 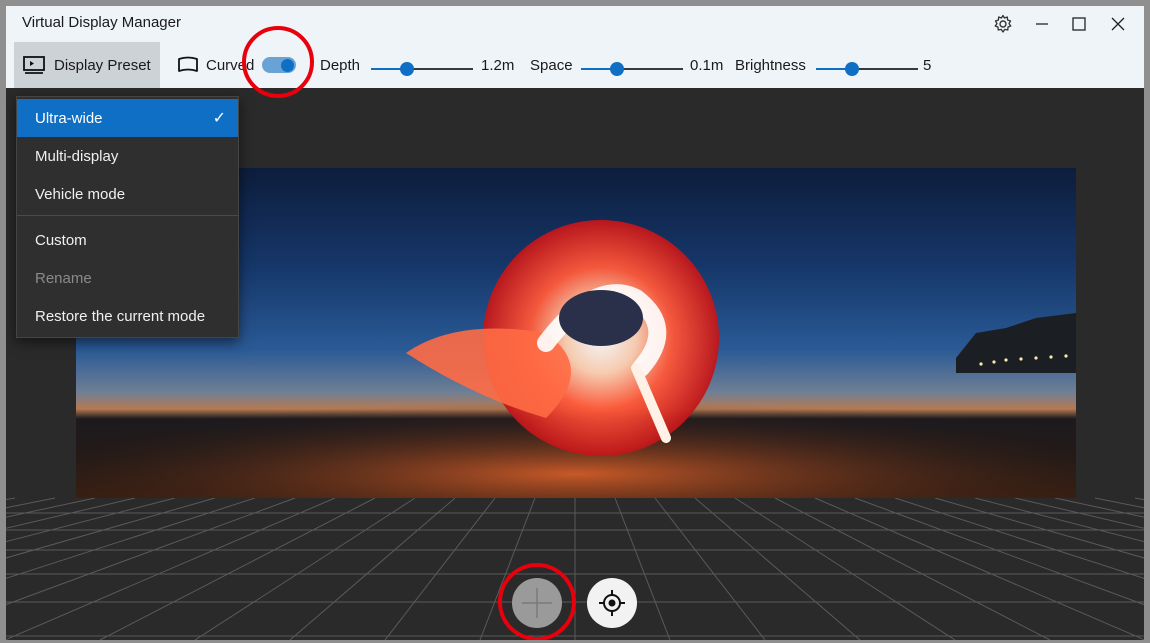 What do you see at coordinates (407, 69) in the screenshot?
I see `depth-slider-thumb` at bounding box center [407, 69].